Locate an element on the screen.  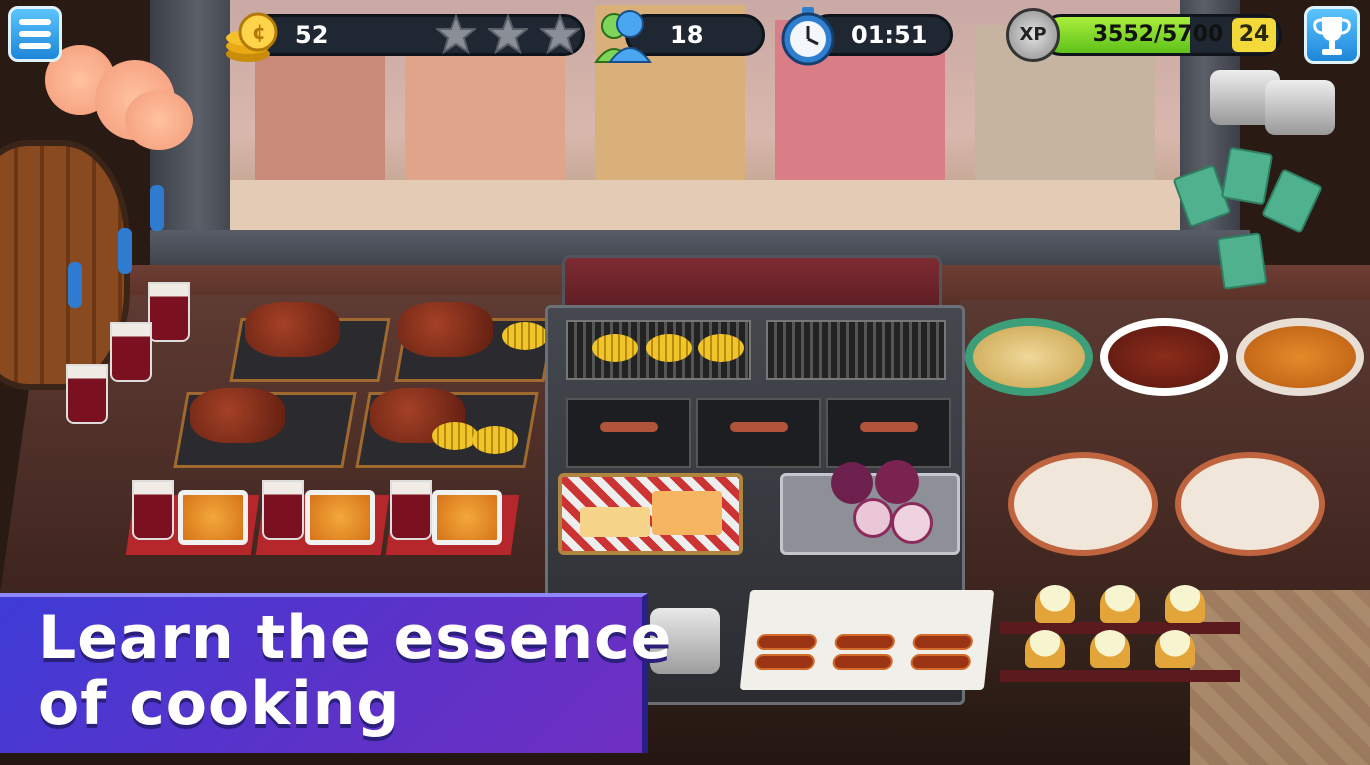
player-level: 24 is located at coordinates (1254, 35).